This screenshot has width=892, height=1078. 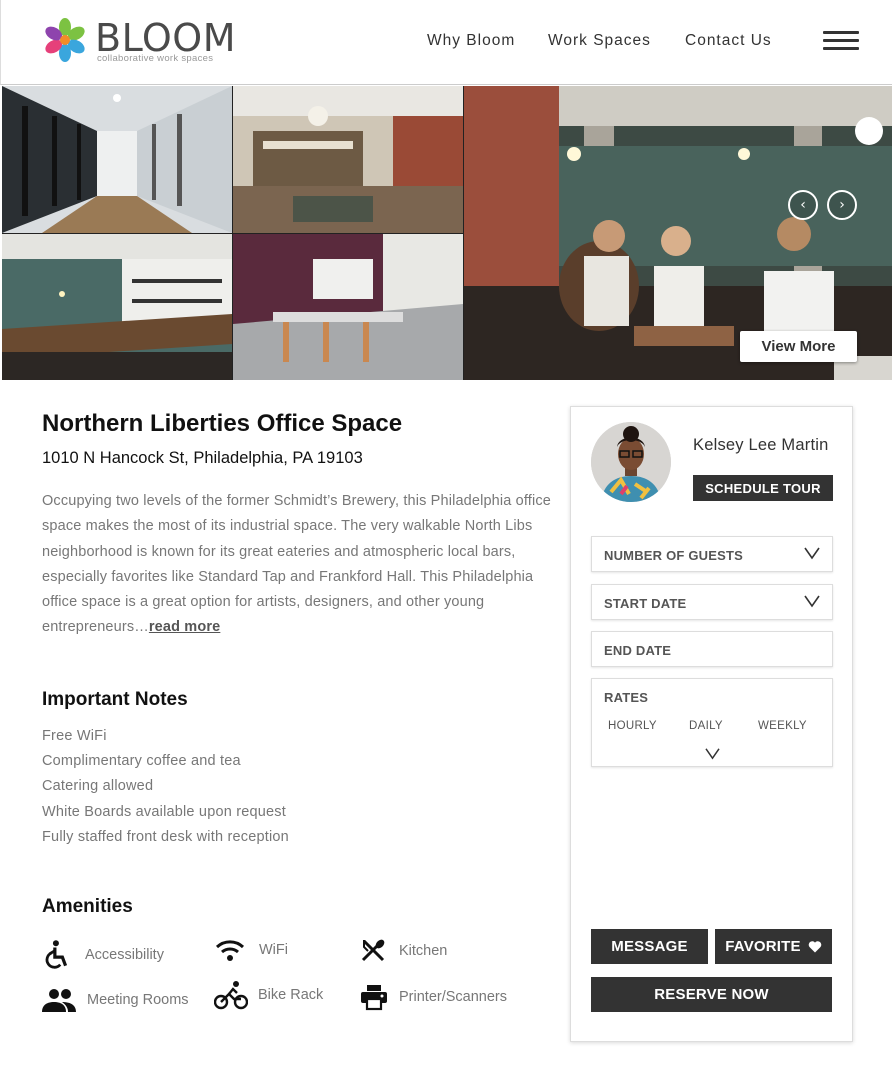 What do you see at coordinates (815, 947) in the screenshot?
I see `heart-icon` at bounding box center [815, 947].